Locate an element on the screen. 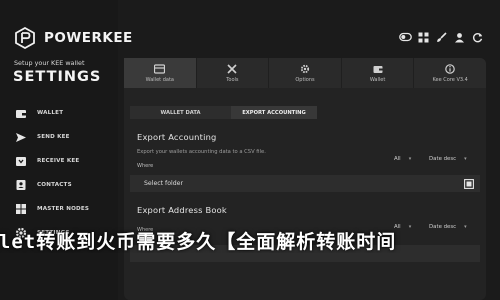 Image resolution: width=500 pixels, height=300 pixels. export-accounting-sort-select: Date desc ▾ is located at coordinates (448, 159).